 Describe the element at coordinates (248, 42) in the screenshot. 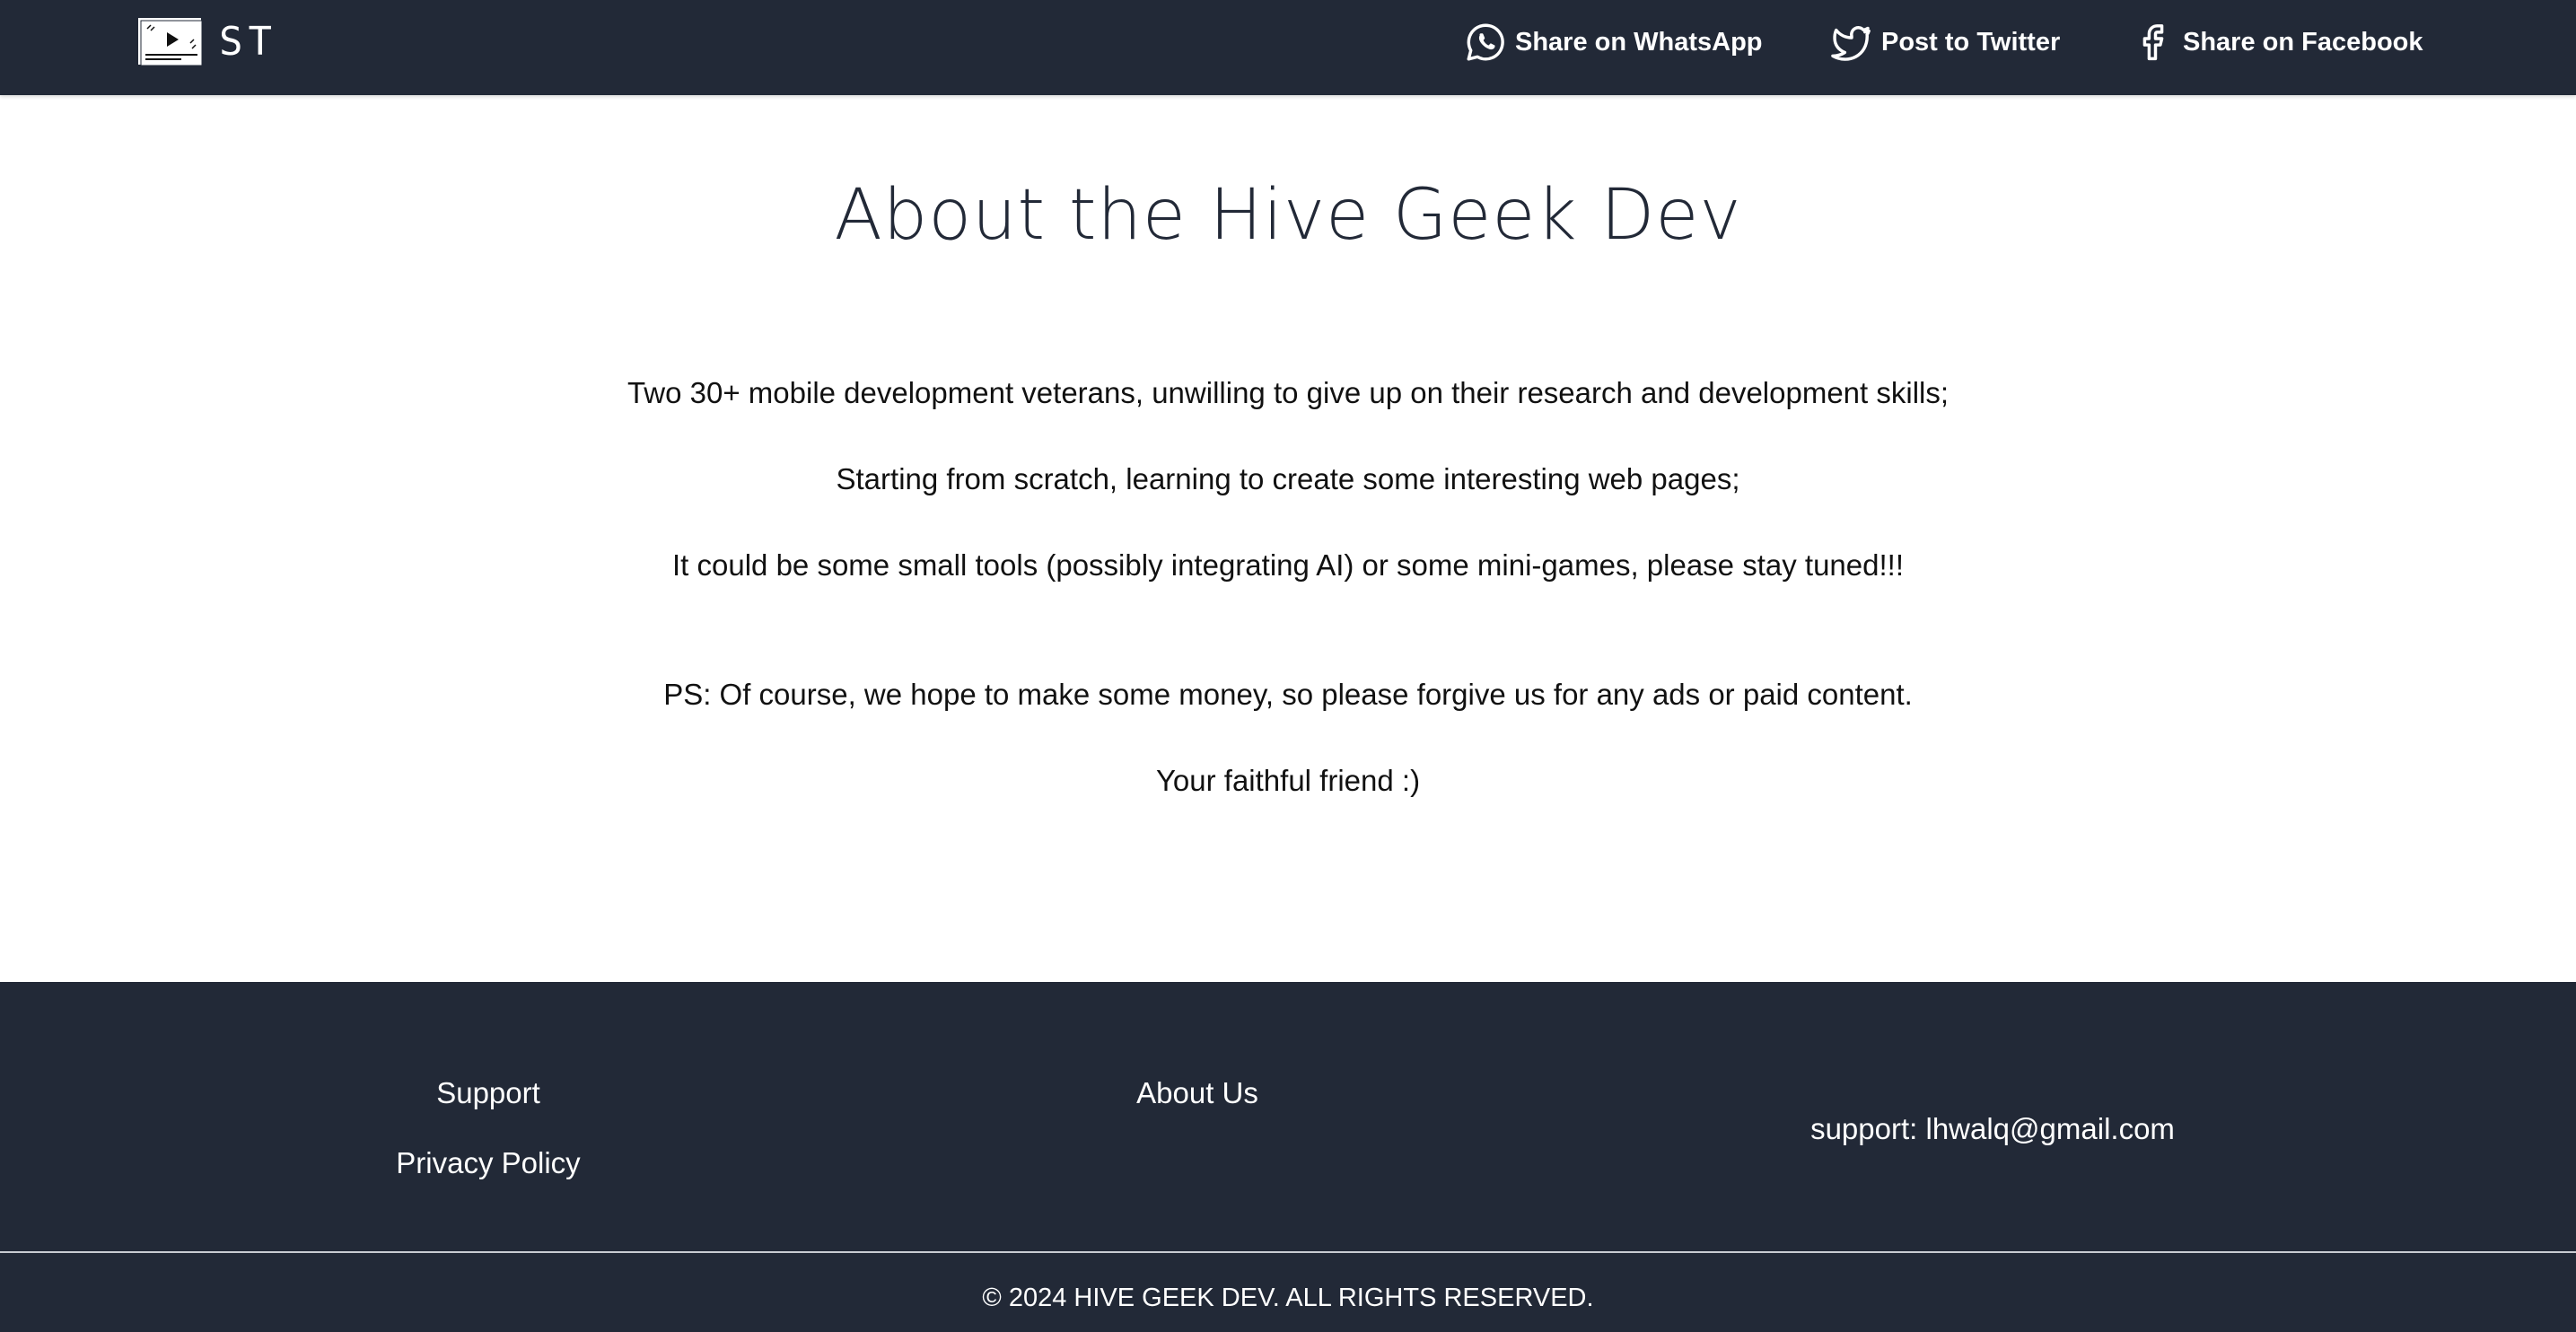

I see `site-logo-text: ST` at that location.